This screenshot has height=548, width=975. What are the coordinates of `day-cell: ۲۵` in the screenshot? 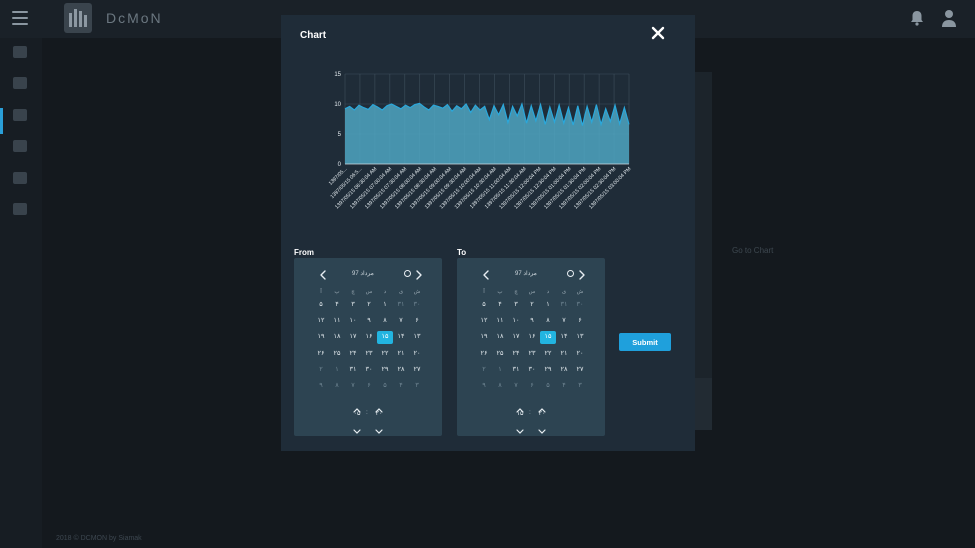 It's located at (337, 354).